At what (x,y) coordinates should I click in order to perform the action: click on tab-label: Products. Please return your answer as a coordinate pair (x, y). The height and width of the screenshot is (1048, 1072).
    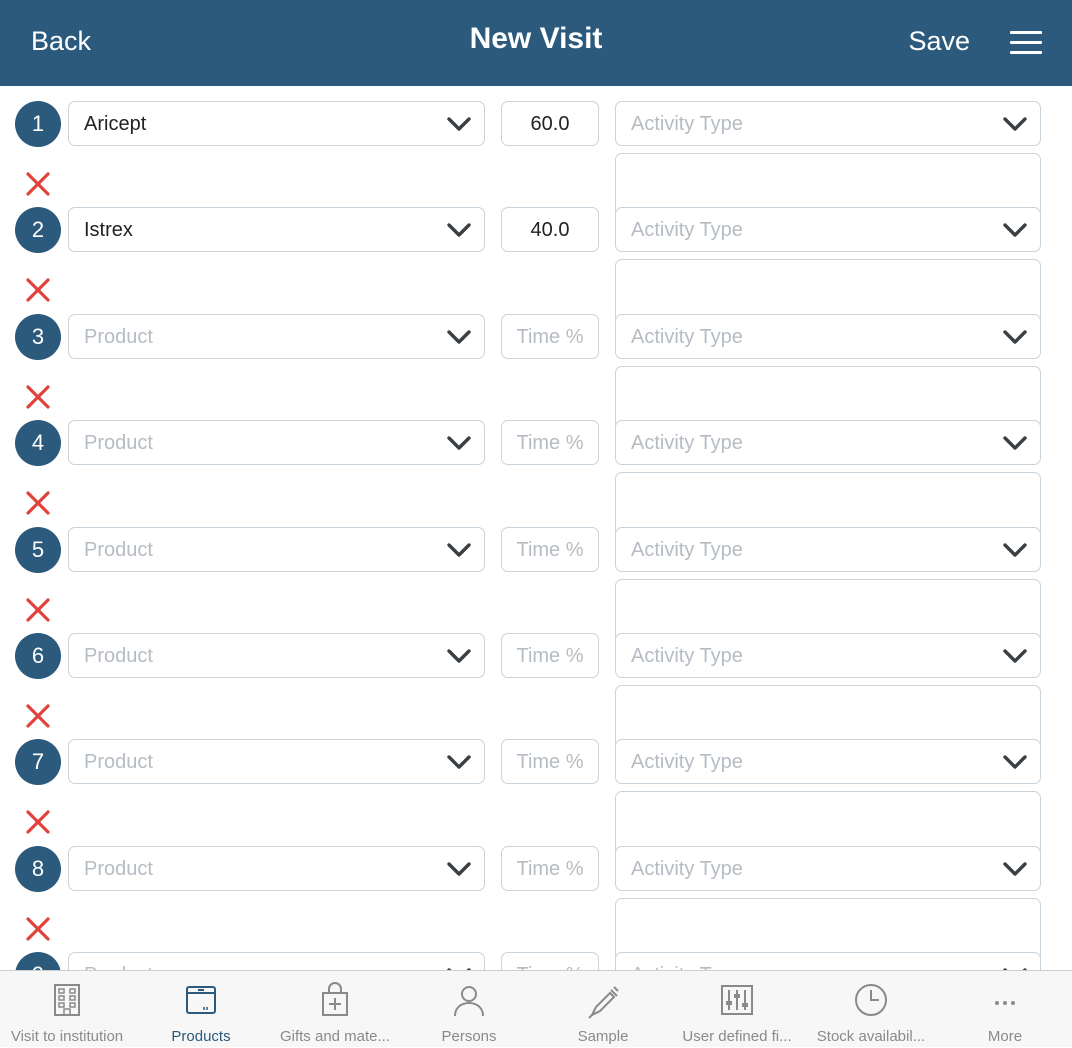
    Looking at the image, I should click on (201, 1036).